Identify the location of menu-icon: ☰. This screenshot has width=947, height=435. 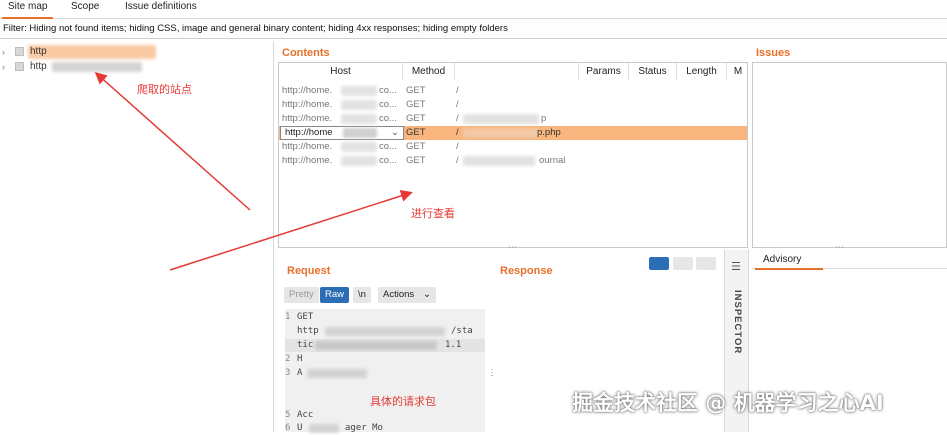
(736, 266).